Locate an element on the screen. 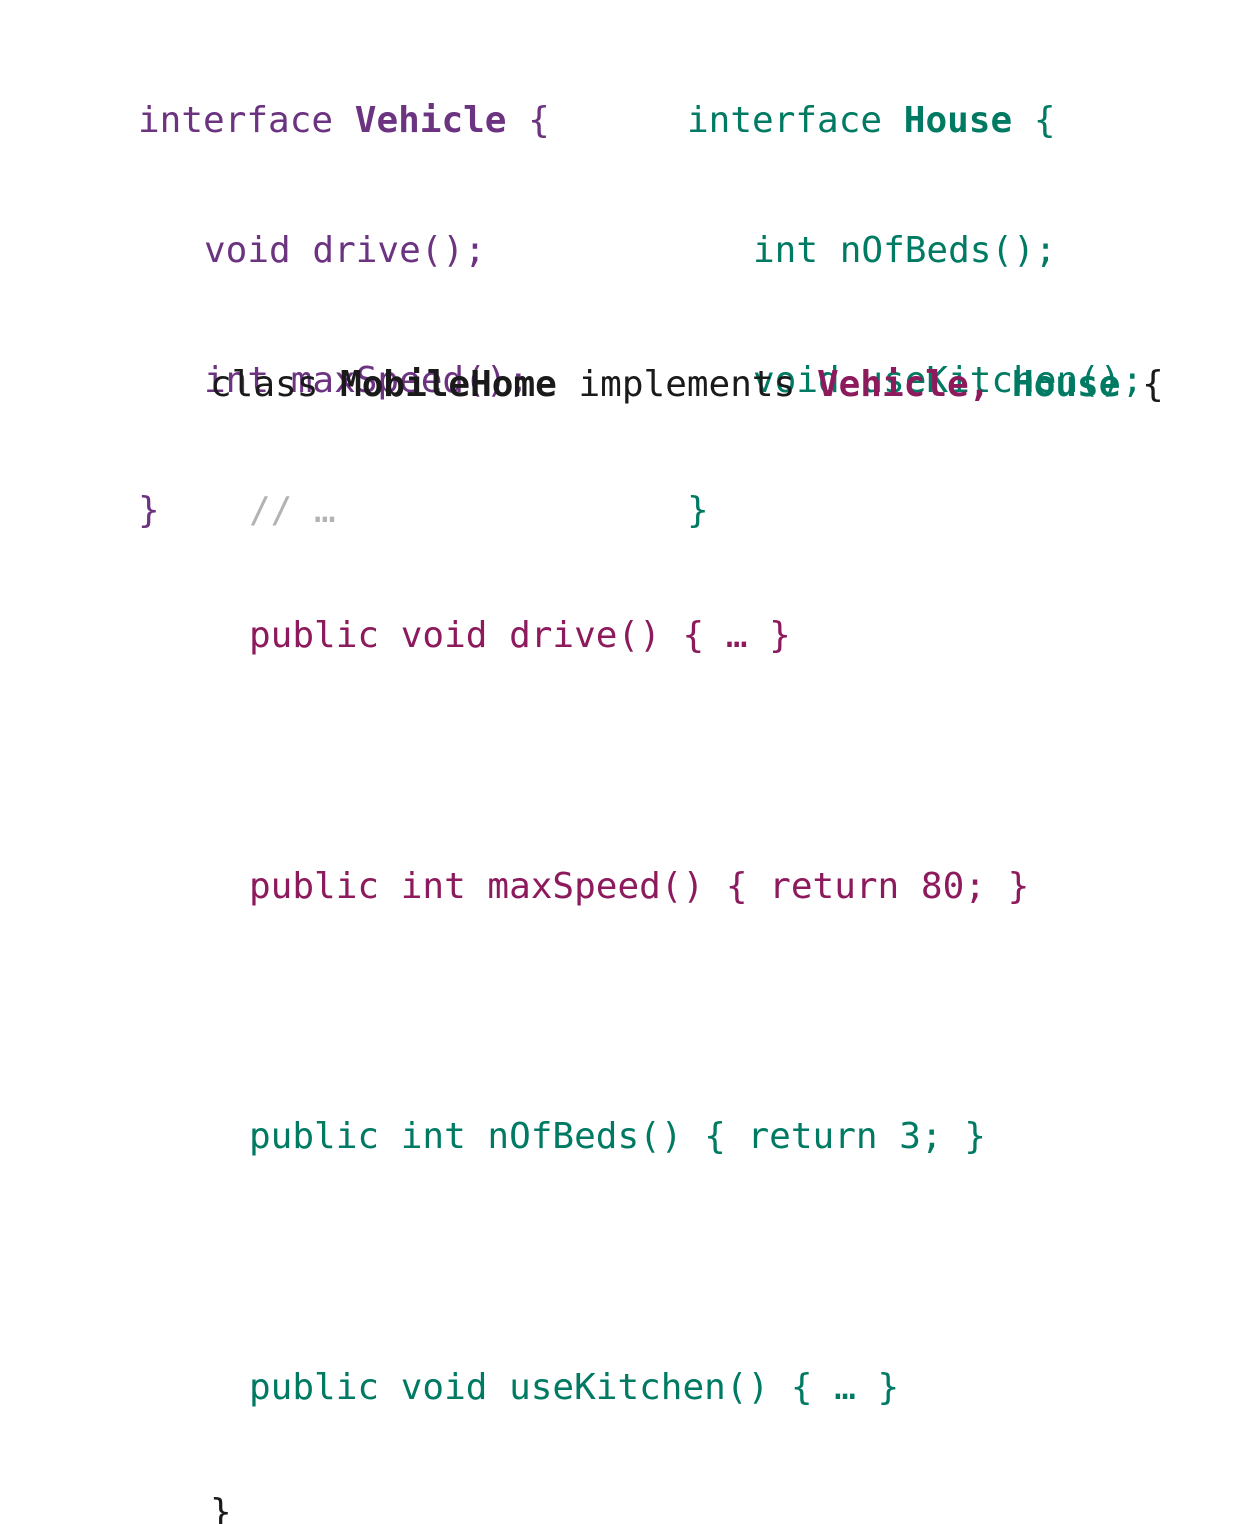 The width and height of the screenshot is (1260, 1524). house-interface-header: interface House { is located at coordinates (915, 121).